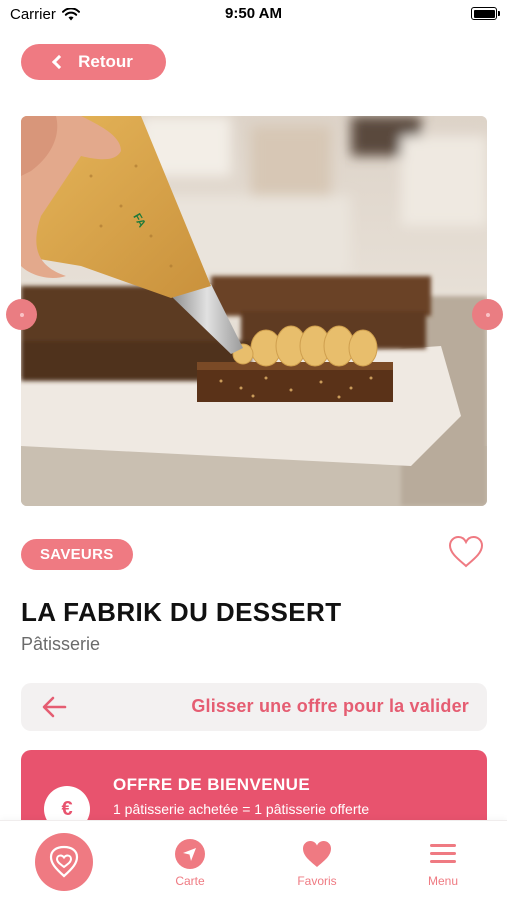 The width and height of the screenshot is (507, 900). I want to click on tab-carte-label: Carte, so click(190, 881).